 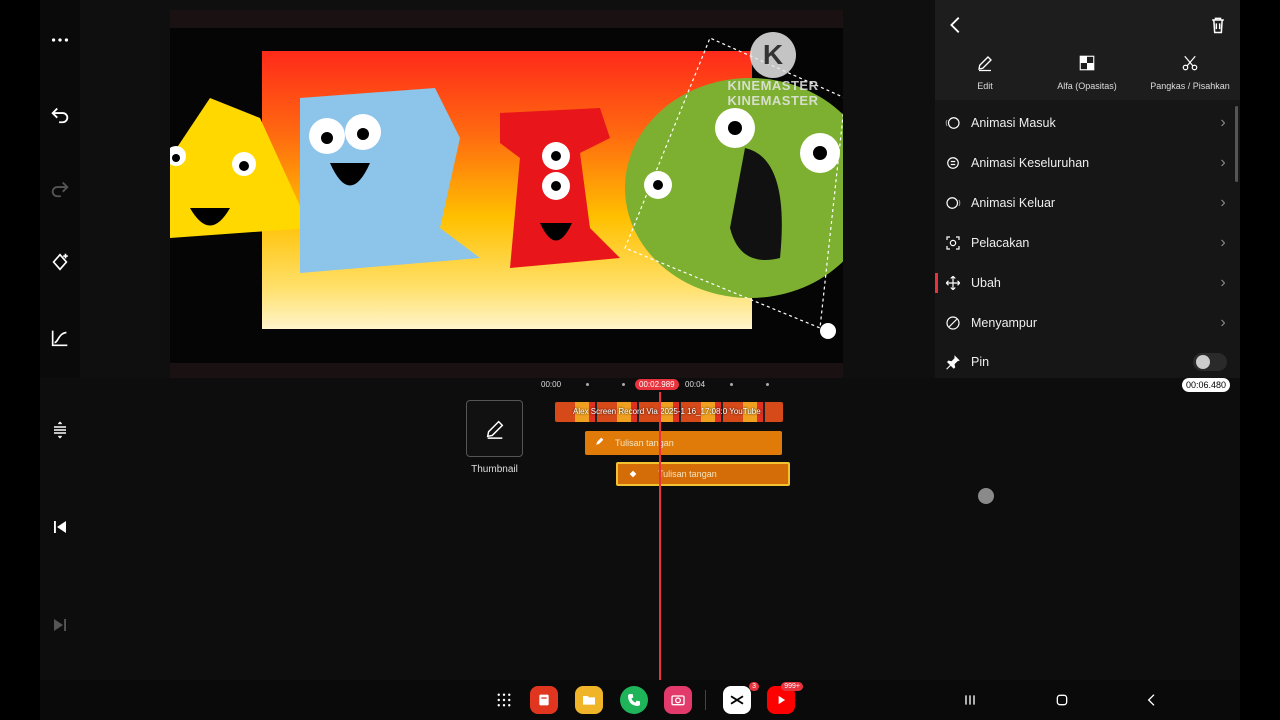 What do you see at coordinates (1085, 243) in the screenshot?
I see `menu-item-tracking: Pelacakan ›` at bounding box center [1085, 243].